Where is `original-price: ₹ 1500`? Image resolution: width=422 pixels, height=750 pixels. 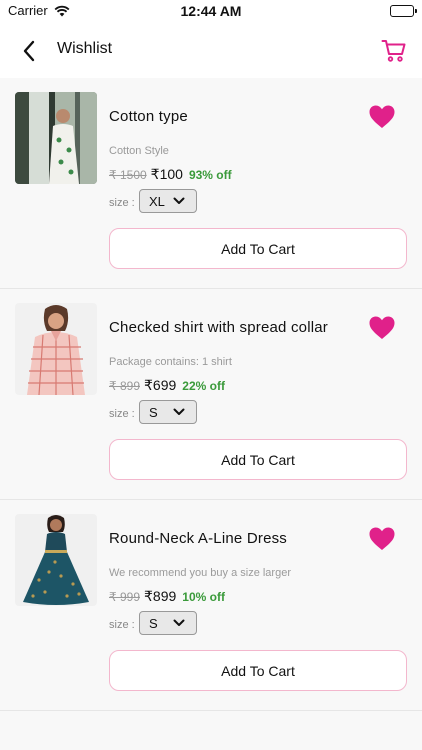
original-price: ₹ 1500 is located at coordinates (128, 175).